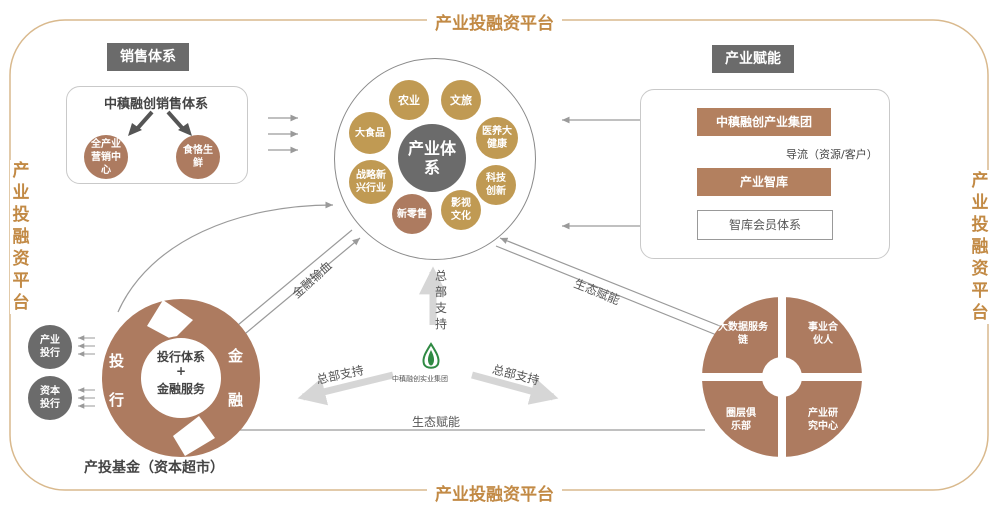 This screenshot has height=509, width=1000. Describe the element at coordinates (236, 356) in the screenshot. I see `fund-ring-char-jin: 金` at that location.